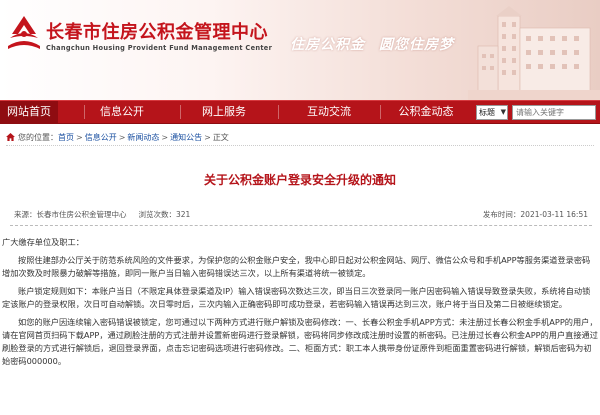  Describe the element at coordinates (554, 214) in the screenshot. I see `publish-date: 2021-03-11 16:51` at that location.